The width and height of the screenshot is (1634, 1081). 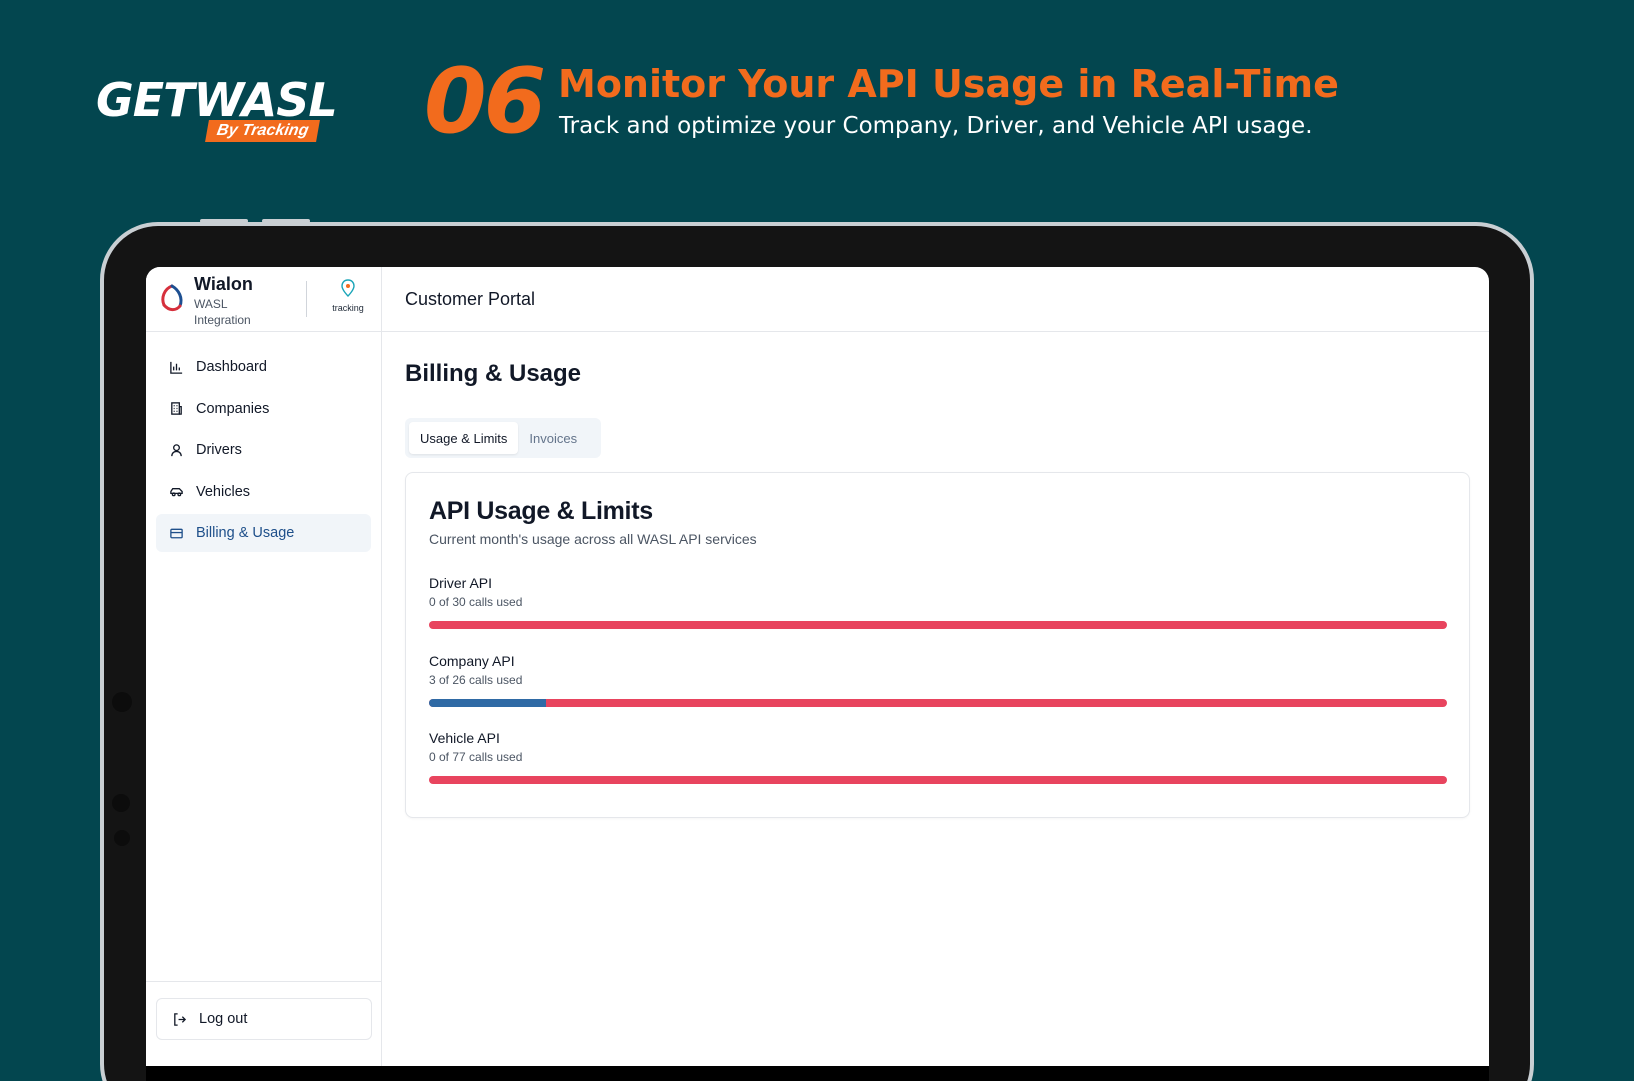 What do you see at coordinates (464, 438) in the screenshot?
I see `tab-usage-limits: Usage & Limits` at bounding box center [464, 438].